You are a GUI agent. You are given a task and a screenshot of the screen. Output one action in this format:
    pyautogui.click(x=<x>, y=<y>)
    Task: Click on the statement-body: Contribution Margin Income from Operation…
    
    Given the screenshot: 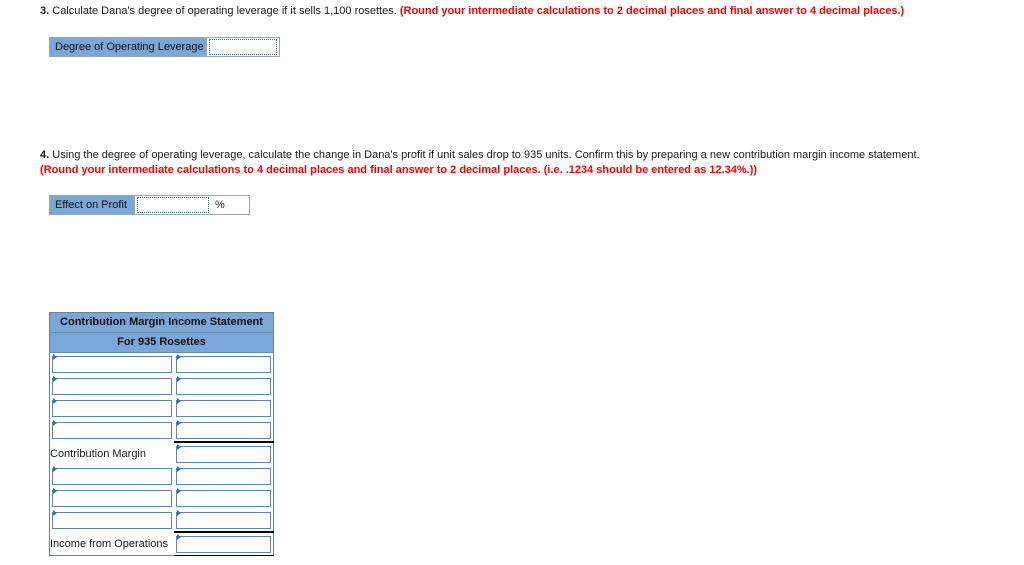 What is the action you would take?
    pyautogui.click(x=161, y=454)
    